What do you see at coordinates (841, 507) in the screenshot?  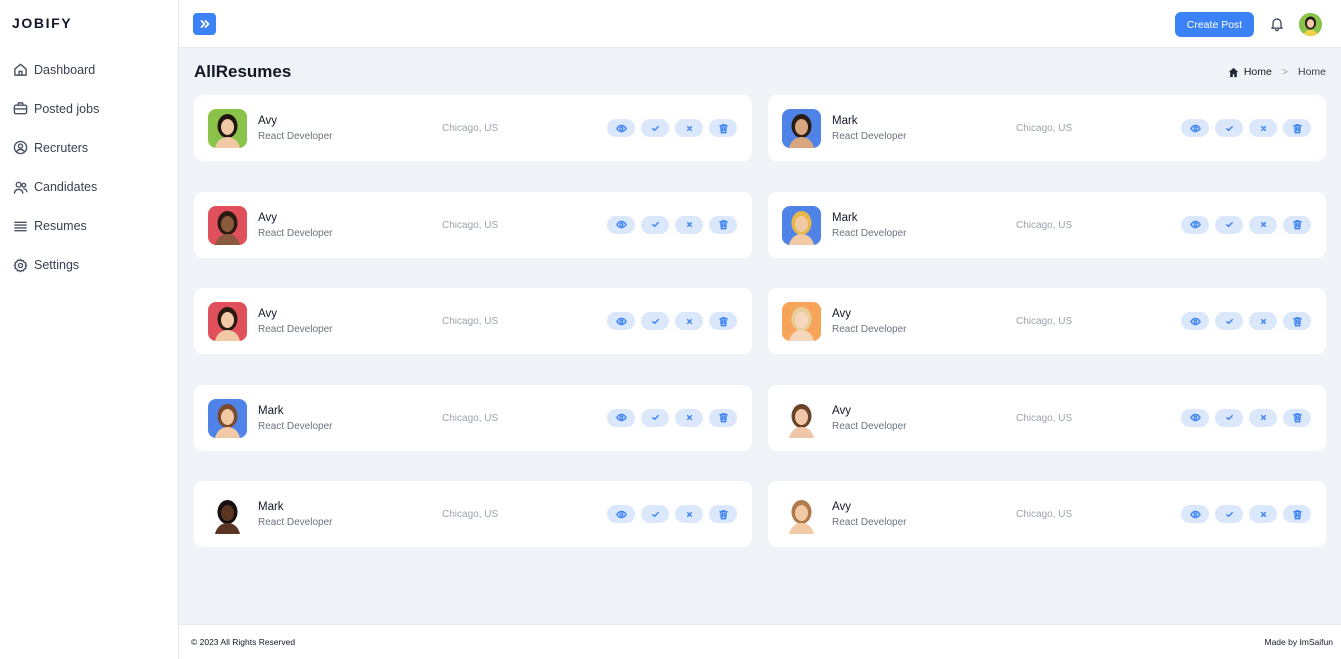 I see `candidate-name: Avy` at bounding box center [841, 507].